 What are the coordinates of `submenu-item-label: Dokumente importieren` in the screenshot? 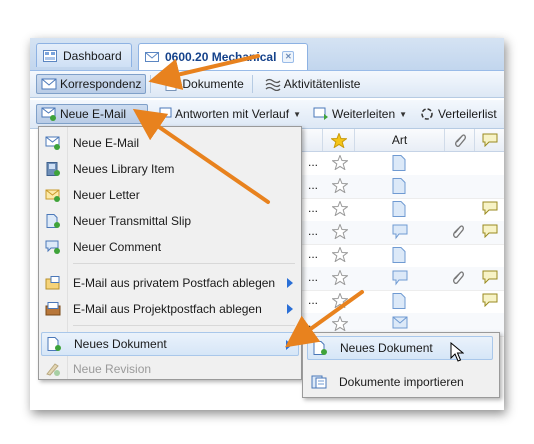 It's located at (401, 382).